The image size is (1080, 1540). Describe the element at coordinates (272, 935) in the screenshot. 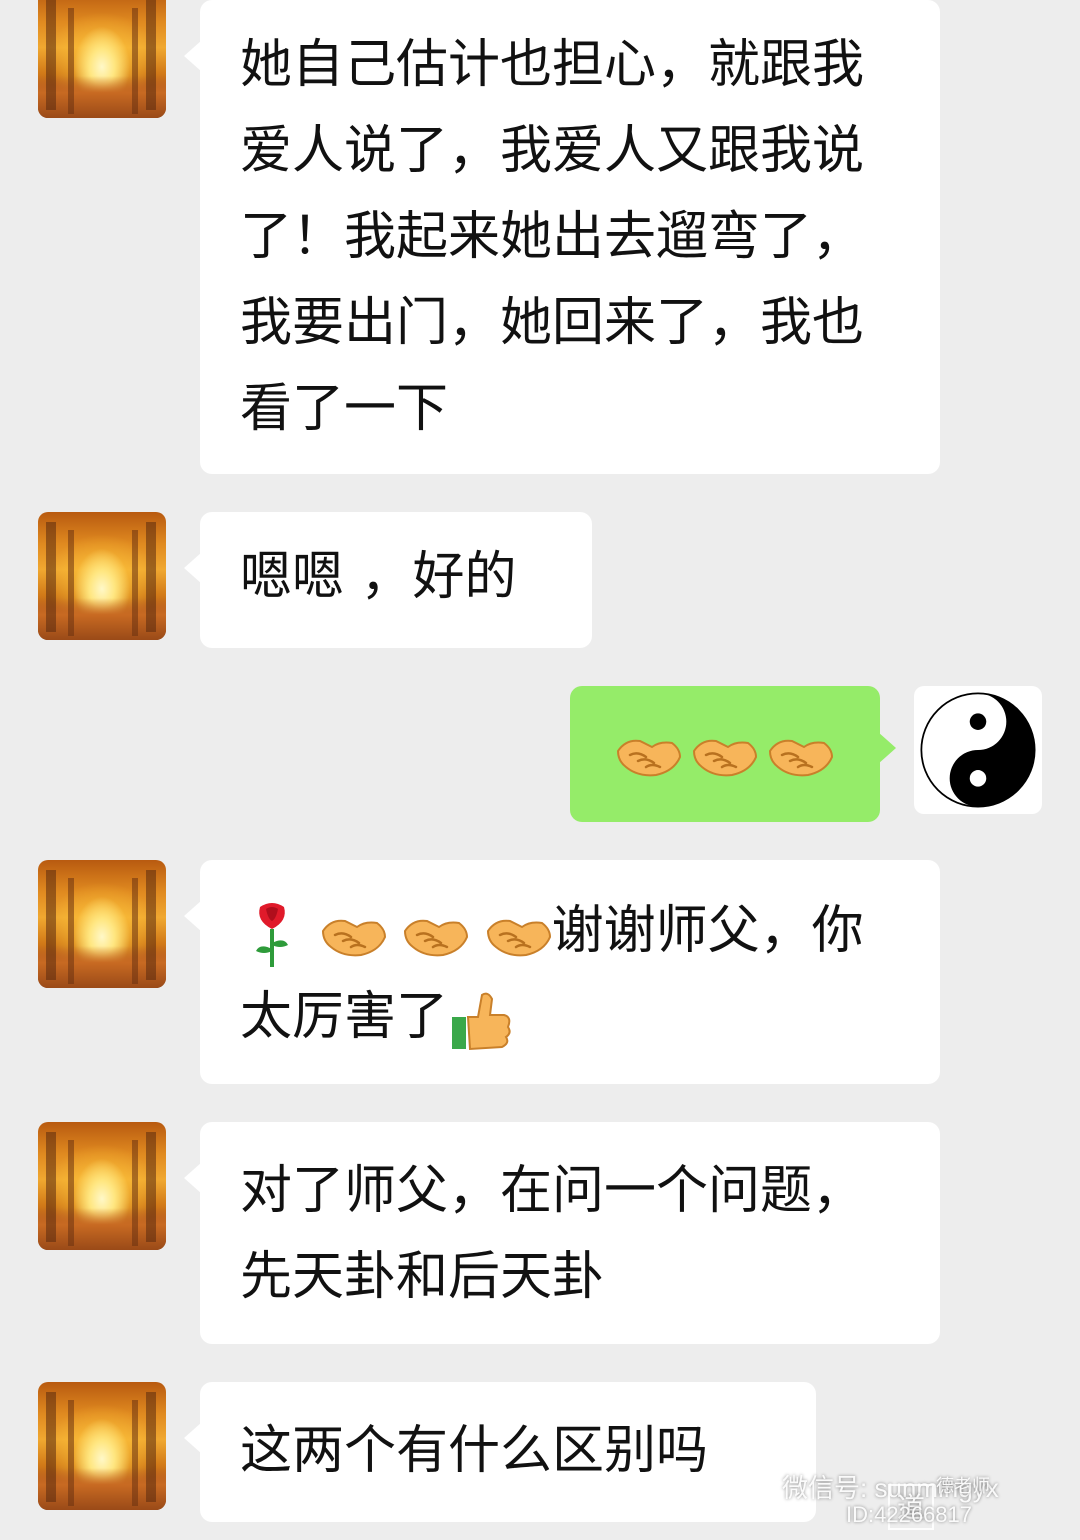

I see `rose-icon` at that location.